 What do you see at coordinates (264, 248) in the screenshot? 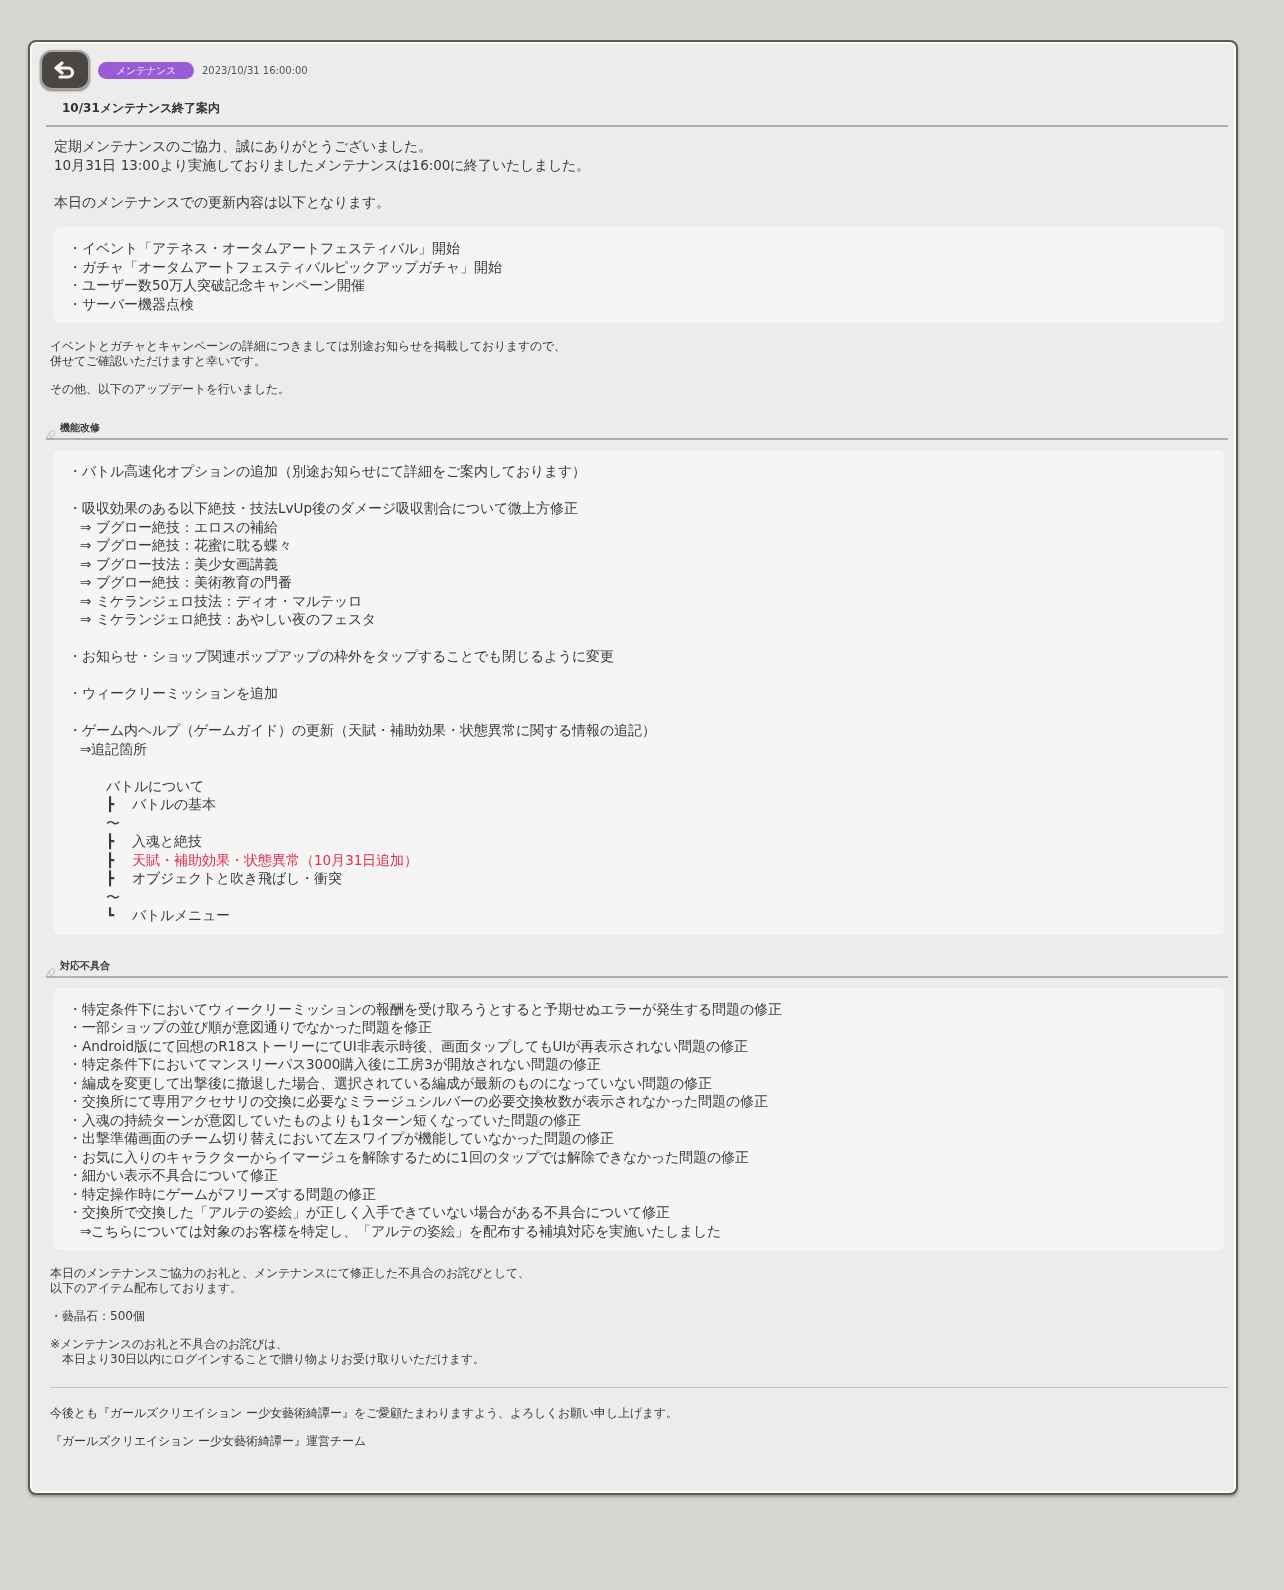
I see `list-item: ・イベント「アテネス・オータムアートフェスティバル」開始` at bounding box center [264, 248].